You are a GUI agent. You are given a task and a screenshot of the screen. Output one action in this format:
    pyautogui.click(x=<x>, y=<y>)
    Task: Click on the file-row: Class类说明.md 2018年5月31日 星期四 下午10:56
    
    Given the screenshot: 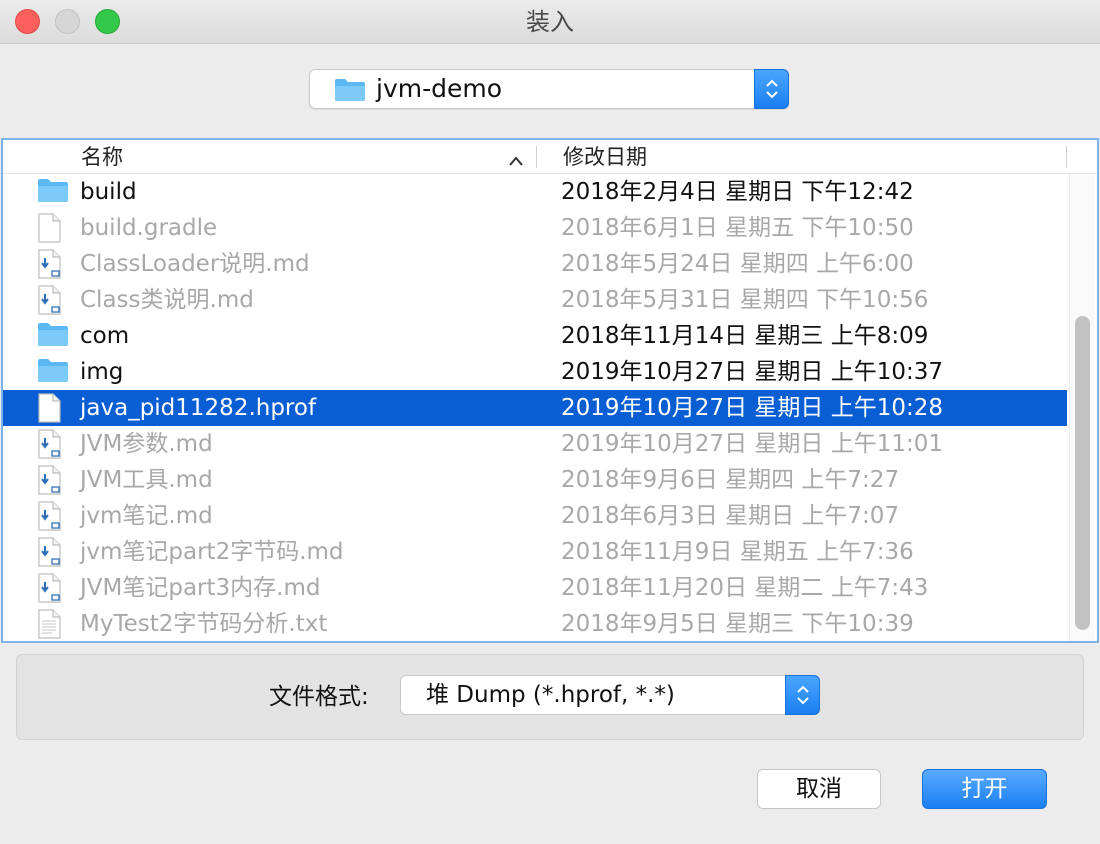 What is the action you would take?
    pyautogui.click(x=535, y=300)
    